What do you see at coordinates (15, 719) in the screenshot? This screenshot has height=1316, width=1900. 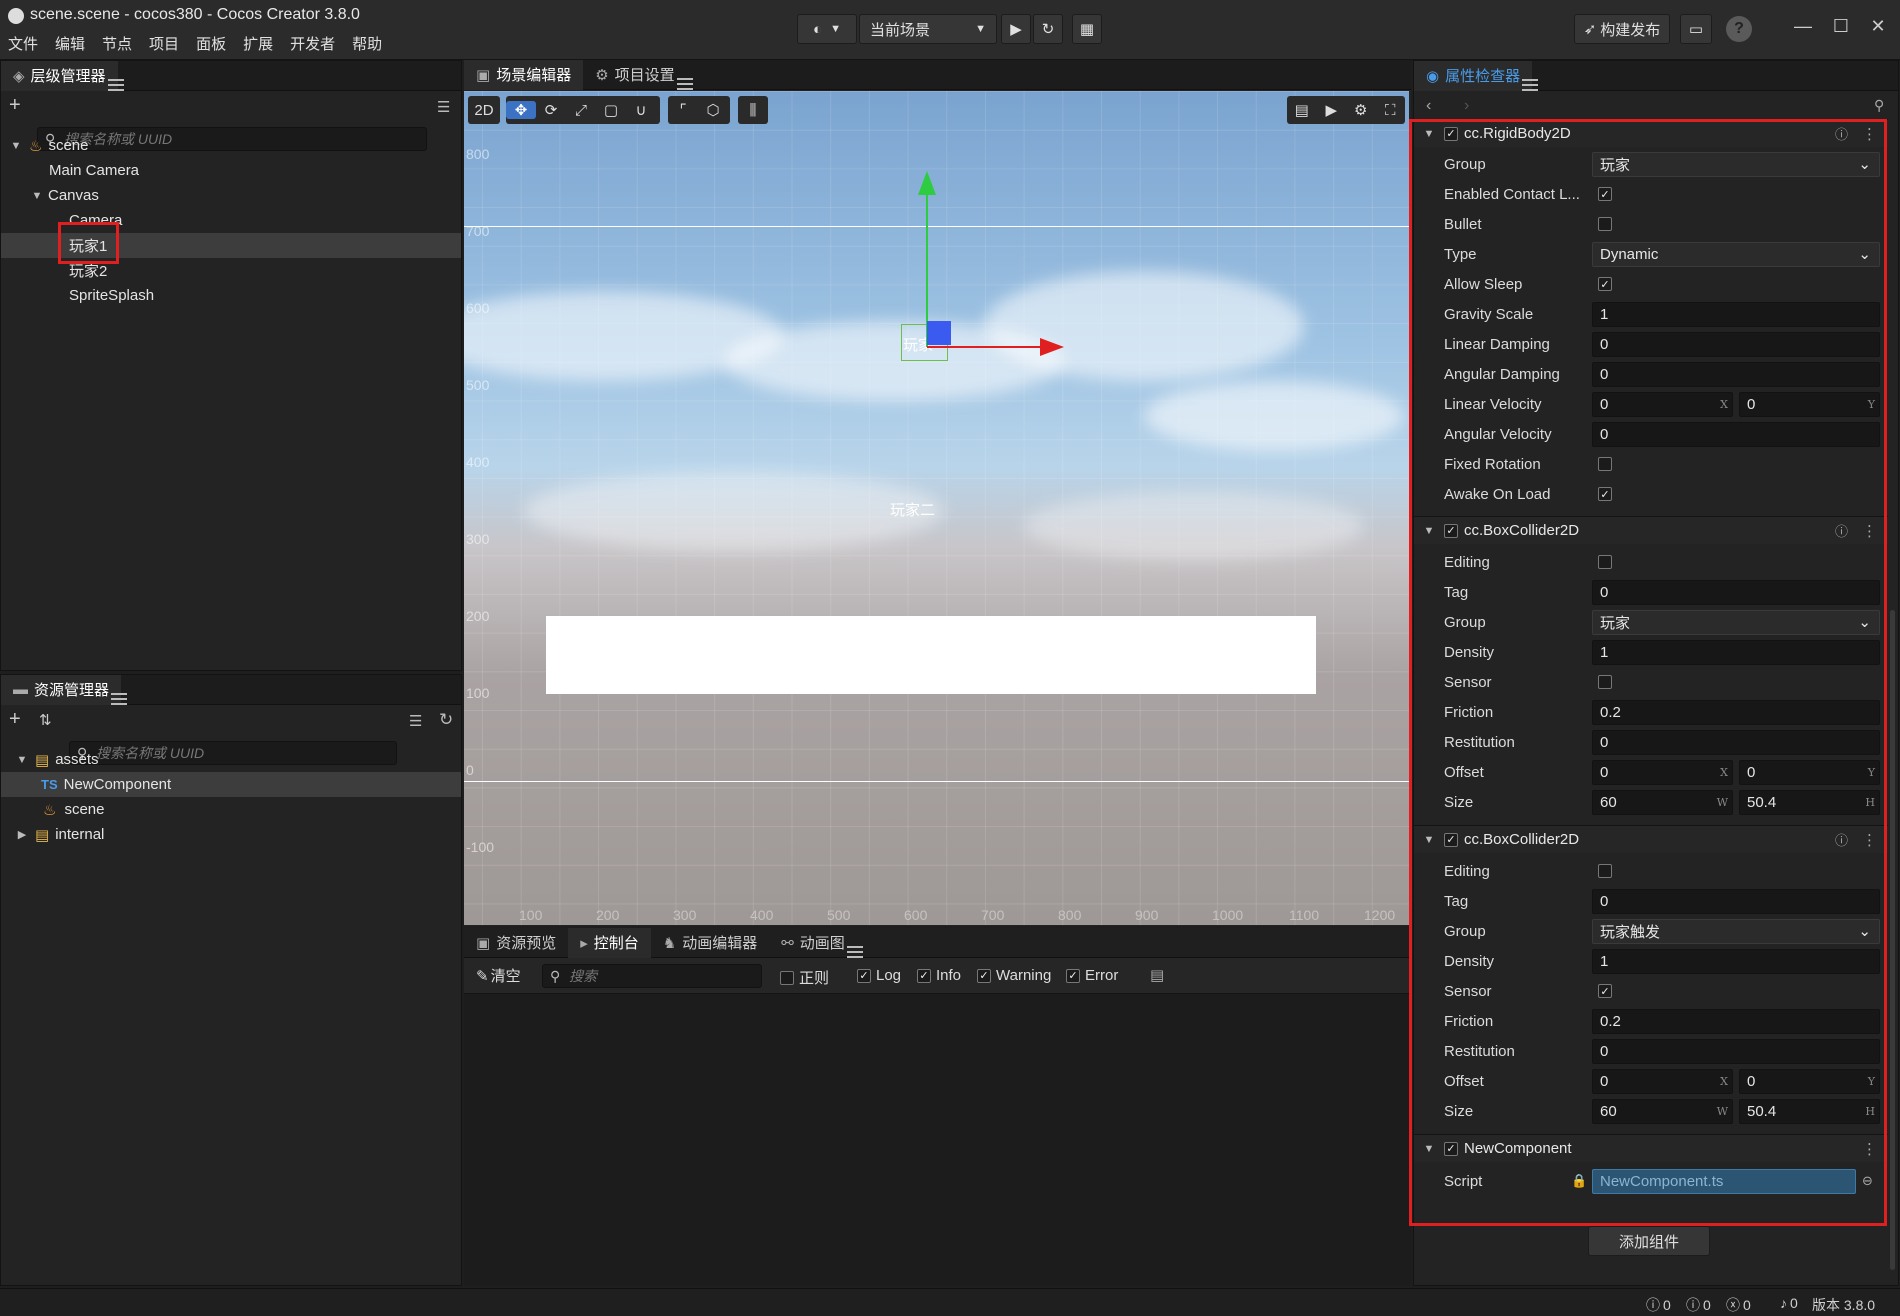 I see `add-asset-icon: +` at bounding box center [15, 719].